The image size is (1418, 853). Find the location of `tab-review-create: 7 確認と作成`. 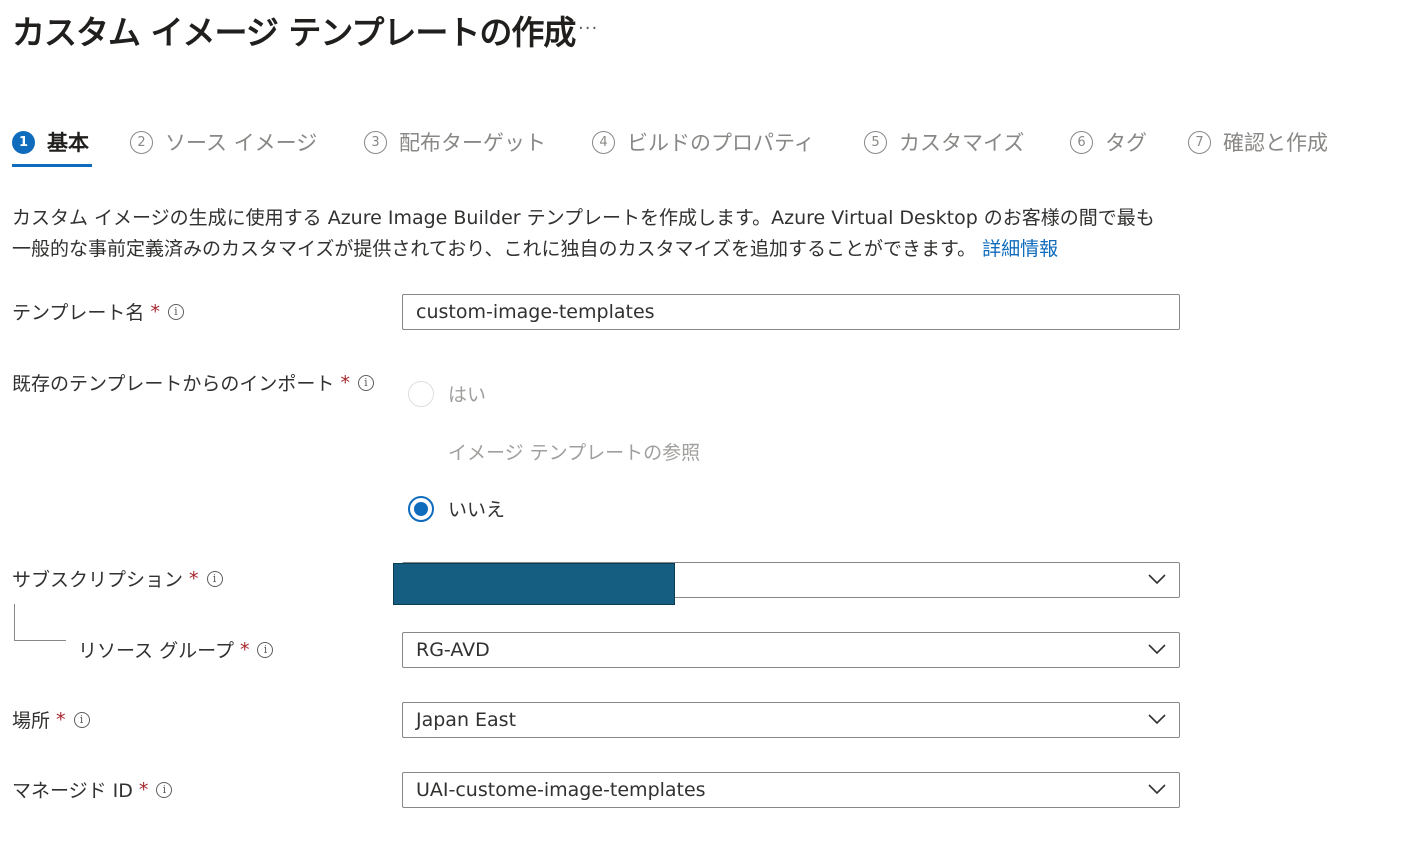

tab-review-create: 7 確認と作成 is located at coordinates (1258, 142).